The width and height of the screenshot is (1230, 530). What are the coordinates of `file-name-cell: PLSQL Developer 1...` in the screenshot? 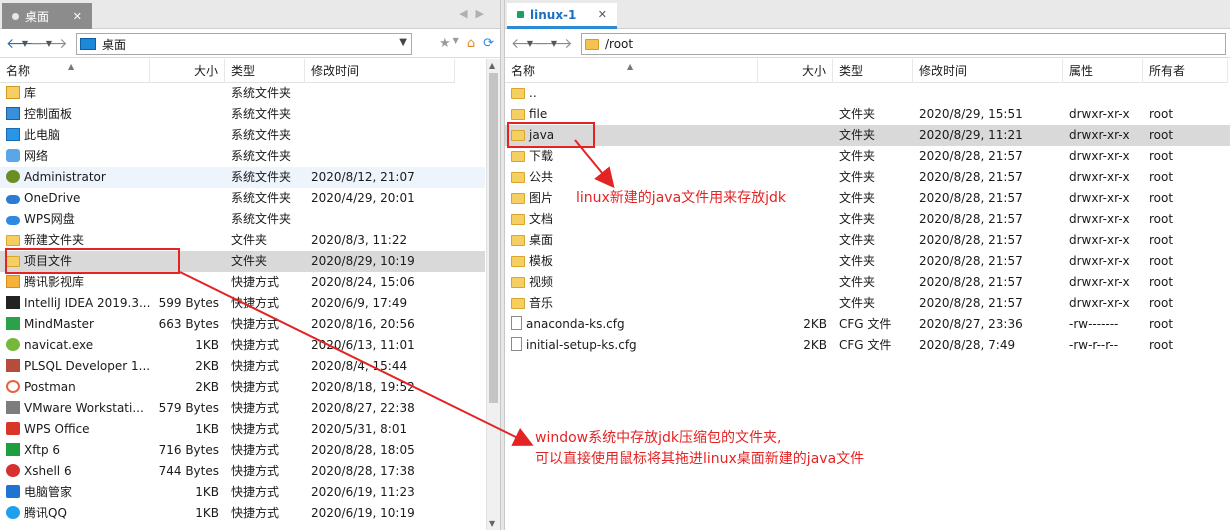 It's located at (75, 366).